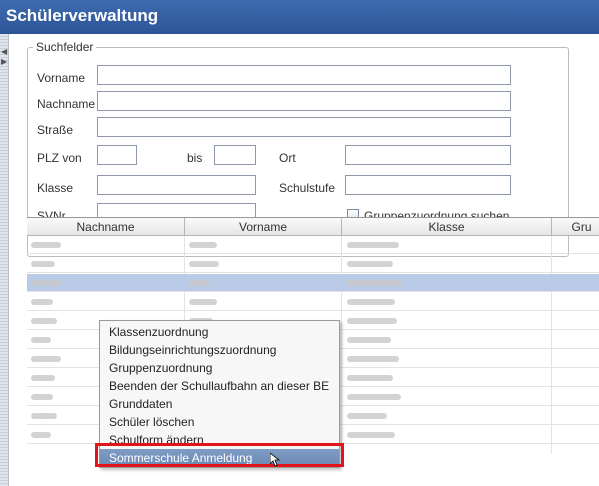 This screenshot has height=486, width=599. What do you see at coordinates (55, 188) in the screenshot?
I see `klasse-label: Klasse` at bounding box center [55, 188].